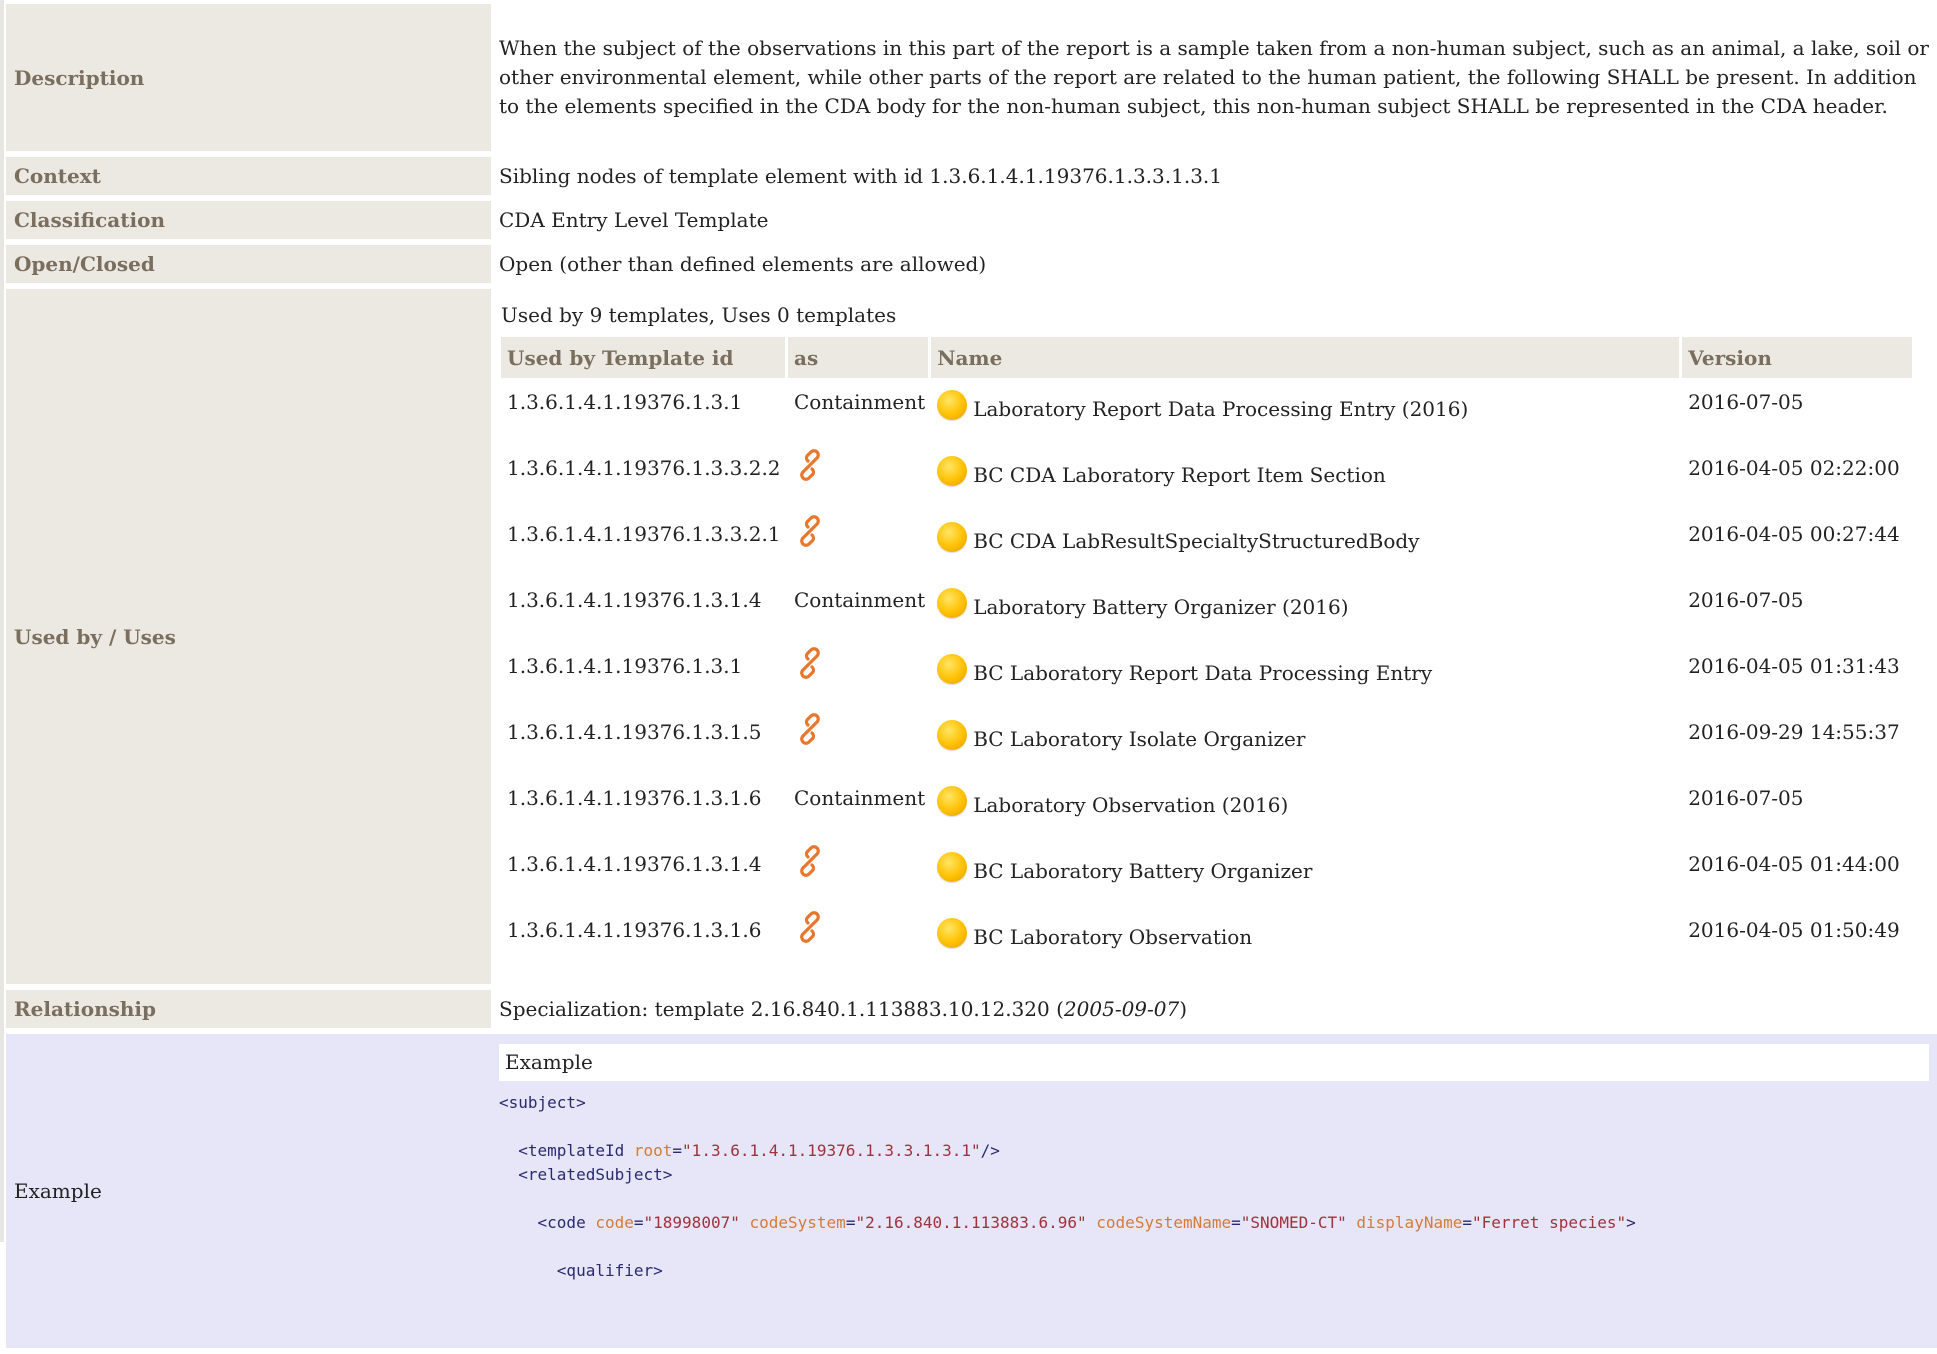  Describe the element at coordinates (634, 220) in the screenshot. I see `classification-value: CDA Entry Level Template` at that location.